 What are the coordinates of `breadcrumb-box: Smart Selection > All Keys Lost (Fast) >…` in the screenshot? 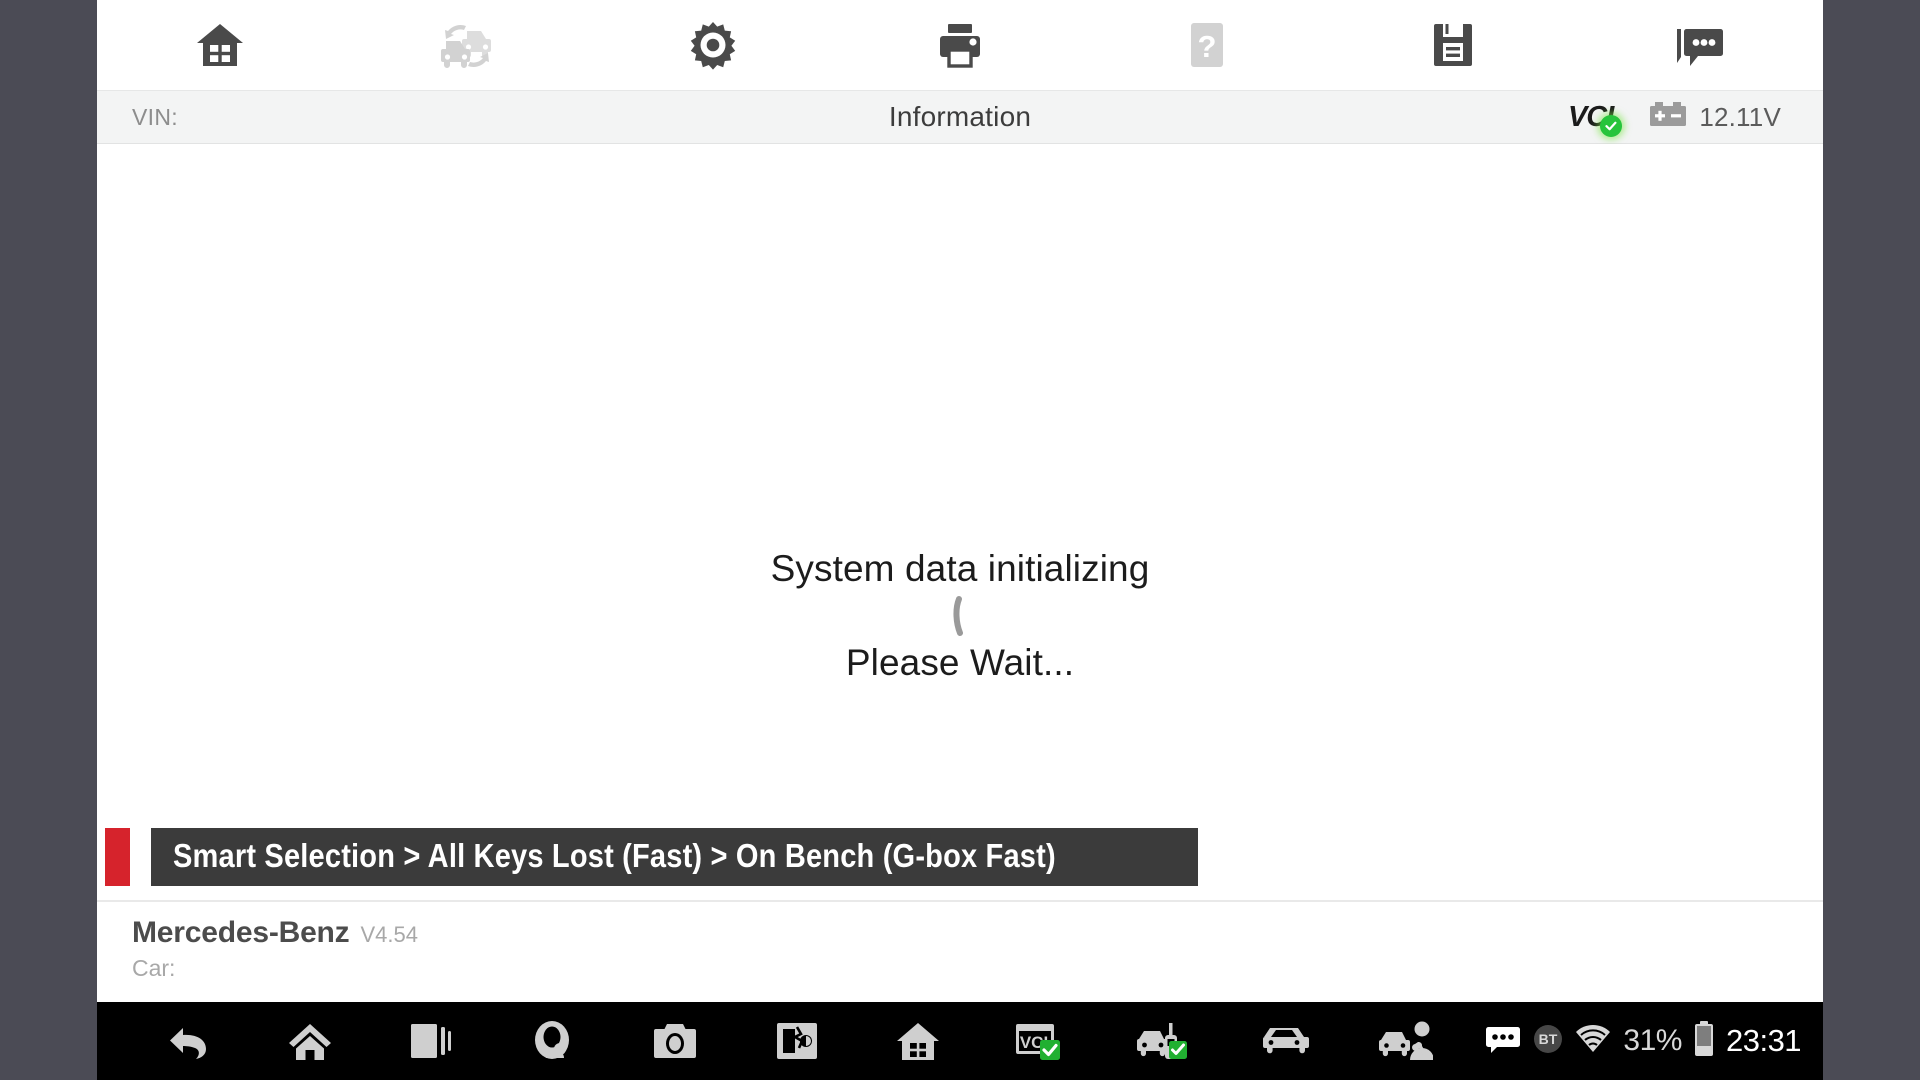 It's located at (675, 857).